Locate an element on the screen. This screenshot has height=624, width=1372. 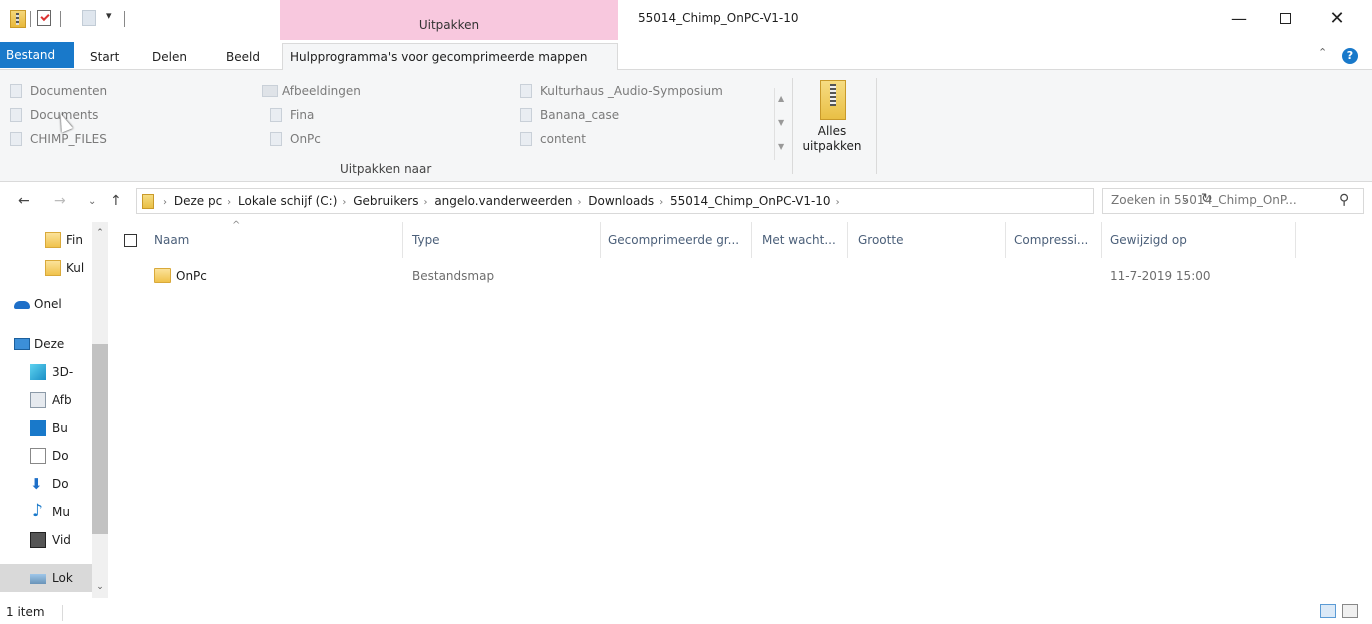
nav-item: Vid is located at coordinates (46, 540).